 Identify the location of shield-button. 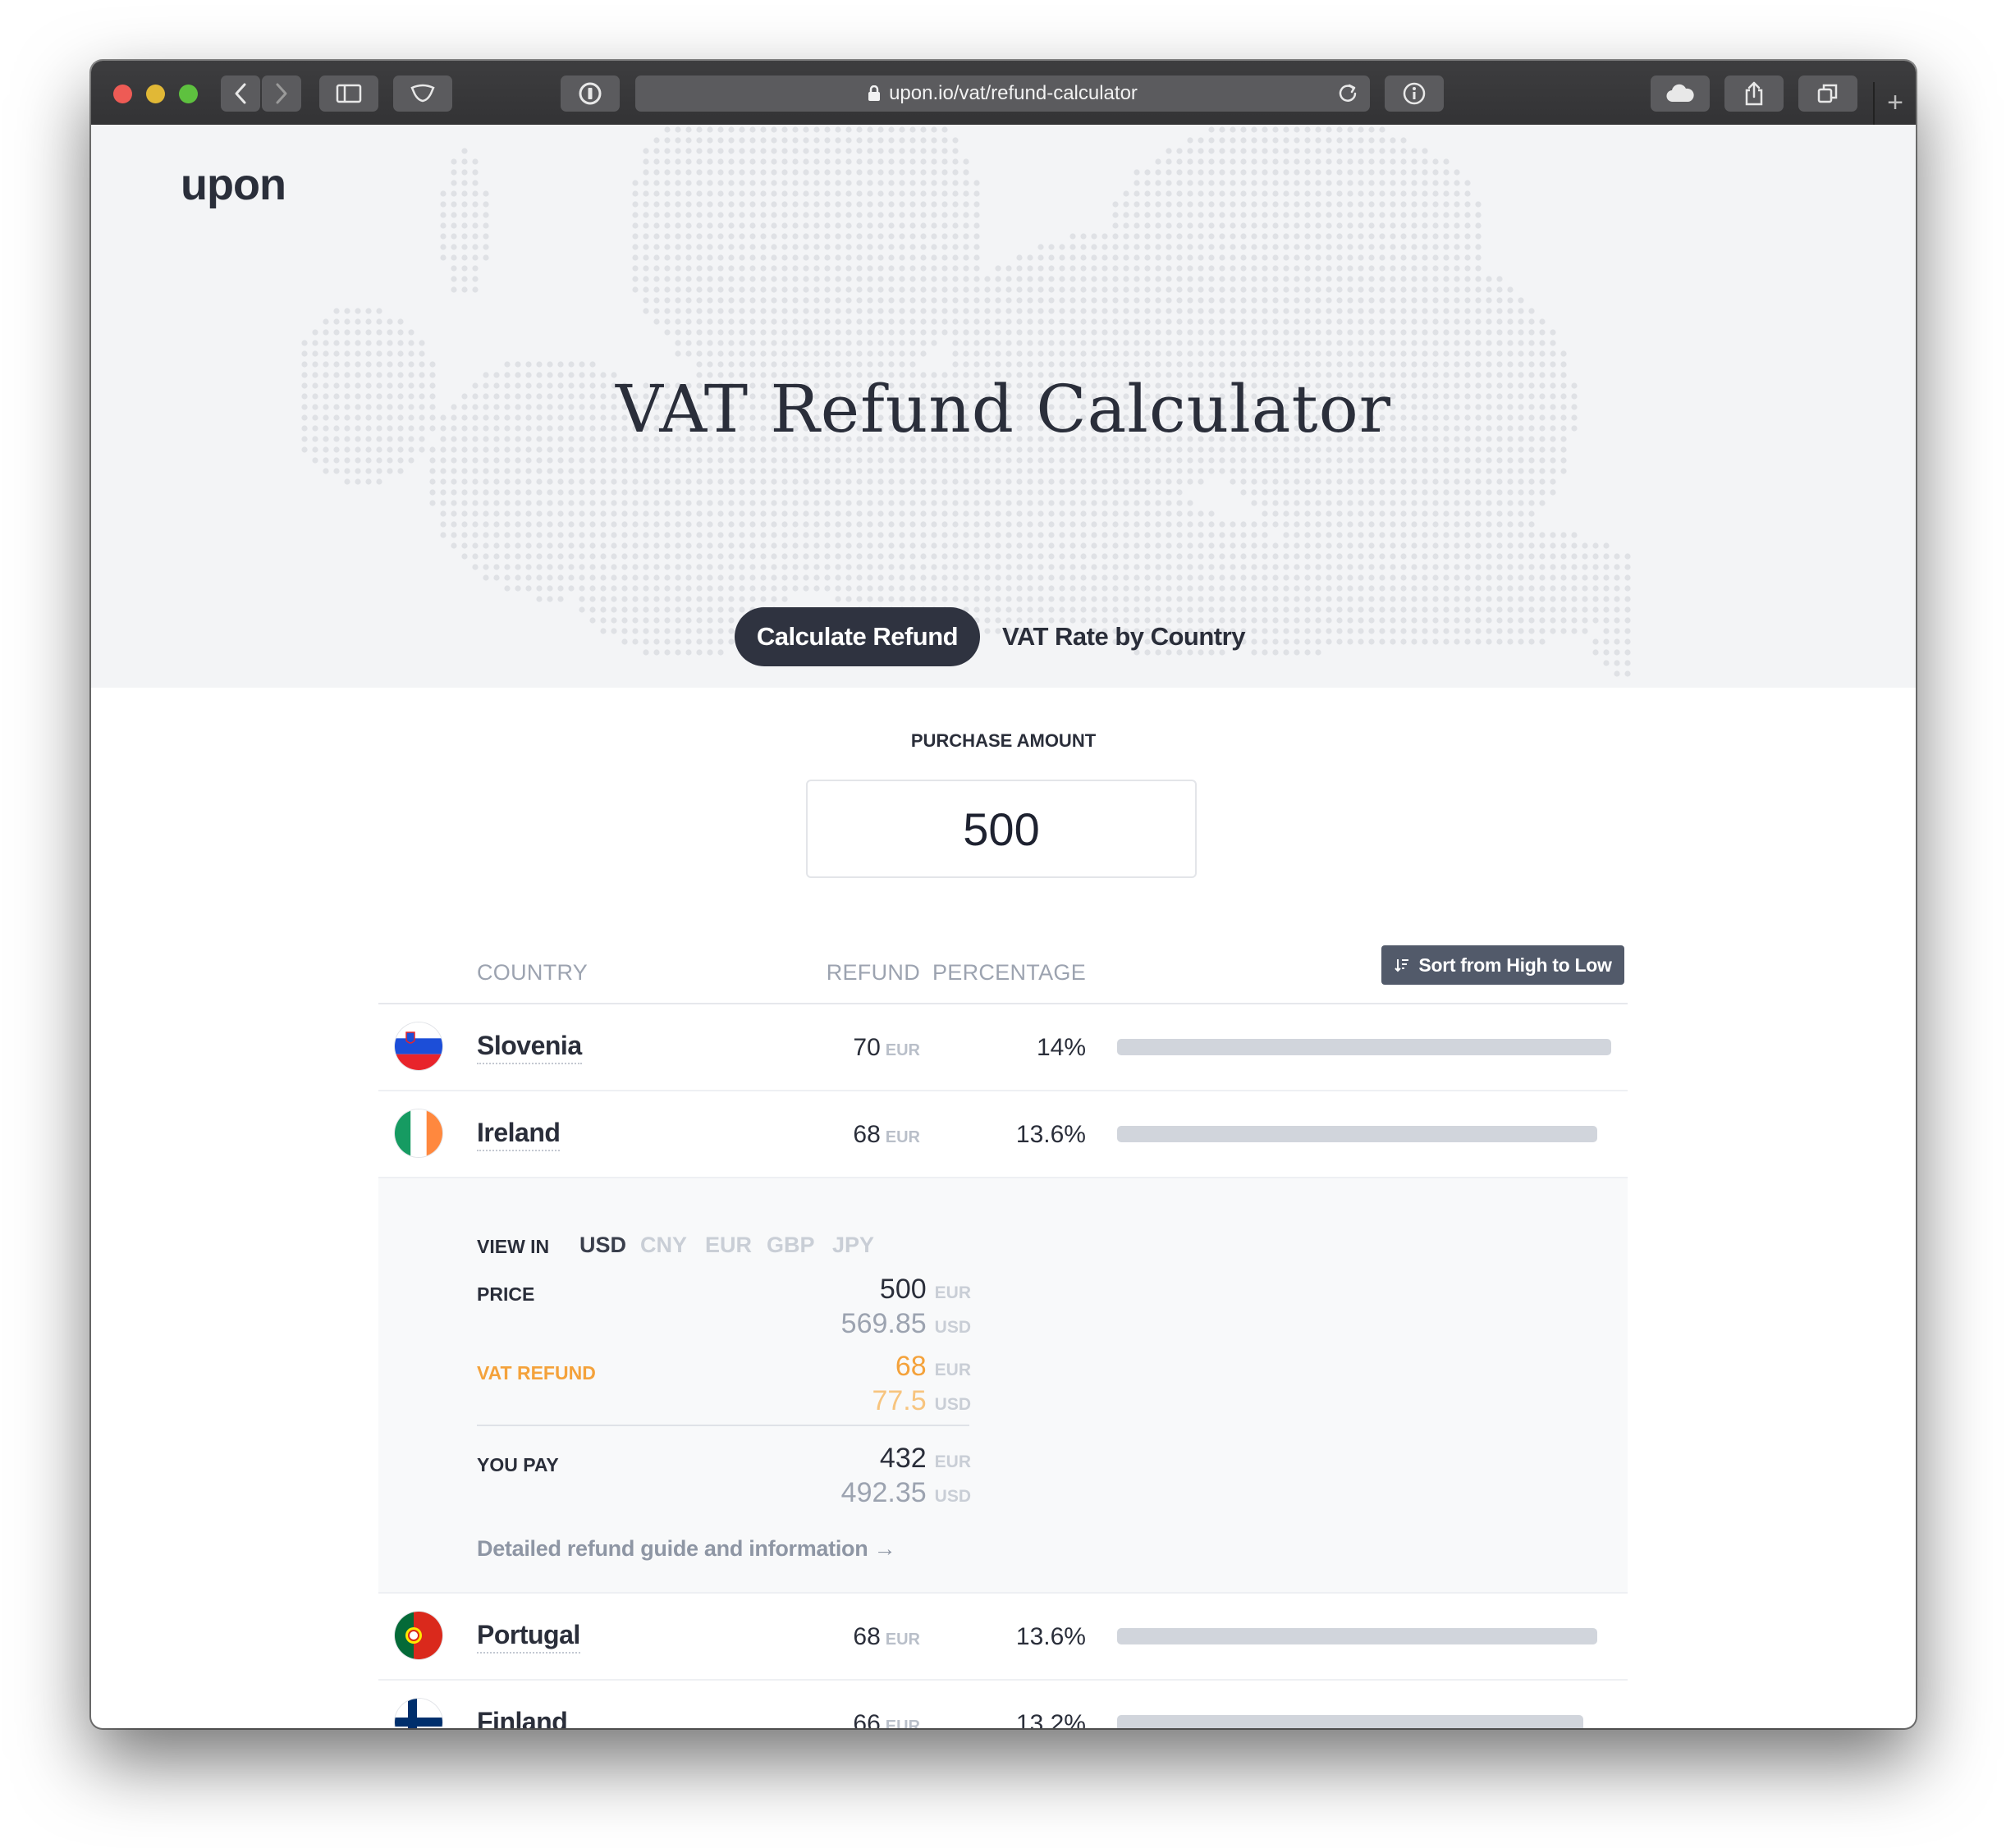
(423, 94).